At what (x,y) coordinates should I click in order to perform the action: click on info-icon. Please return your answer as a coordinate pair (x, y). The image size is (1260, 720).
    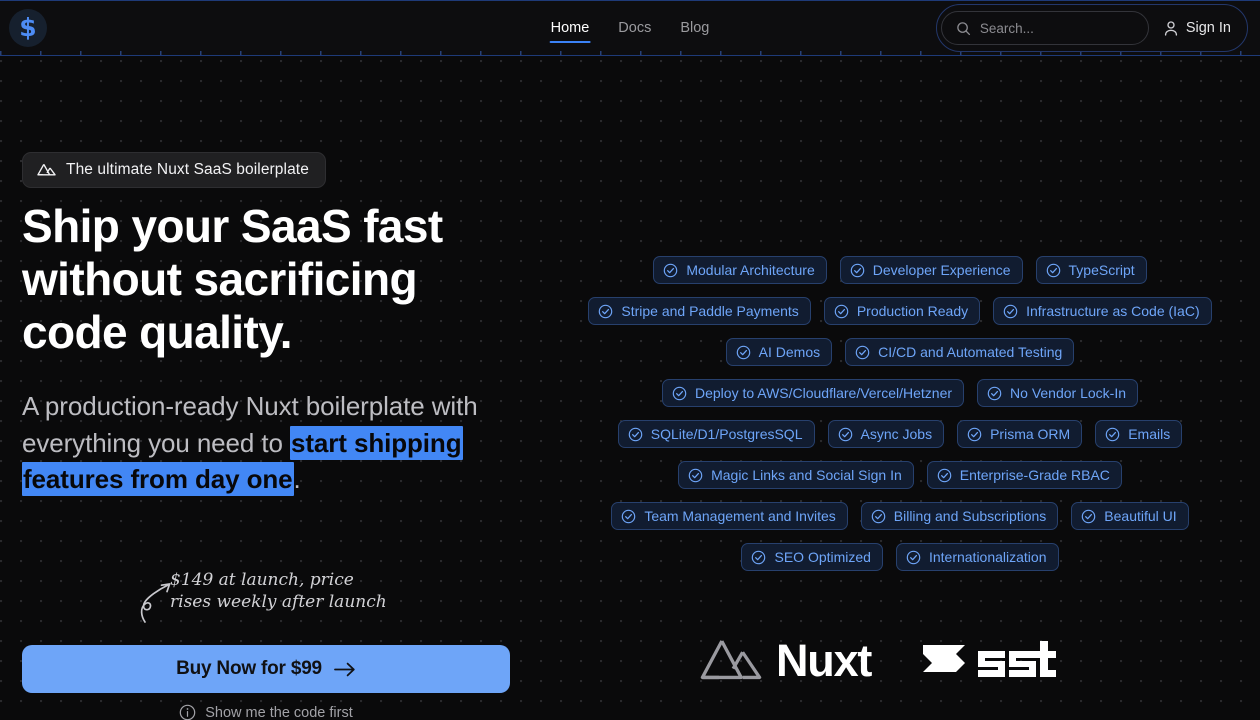
    Looking at the image, I should click on (187, 712).